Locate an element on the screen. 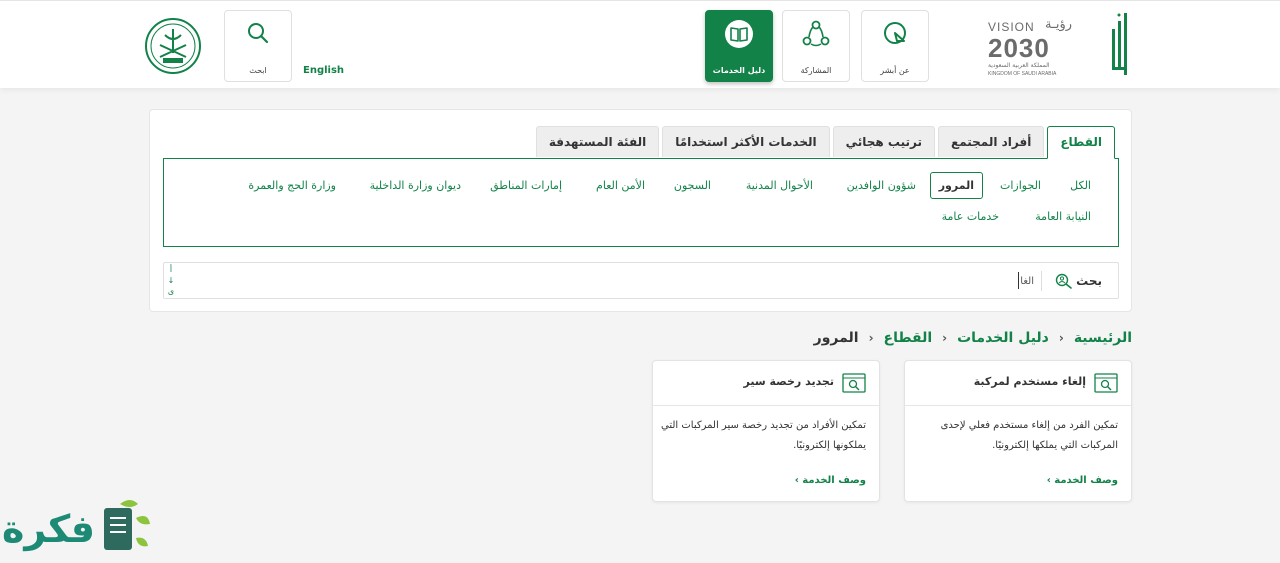 The image size is (1280, 563). vision-country-ar: المملكة العربية السعودية is located at coordinates (1019, 65).